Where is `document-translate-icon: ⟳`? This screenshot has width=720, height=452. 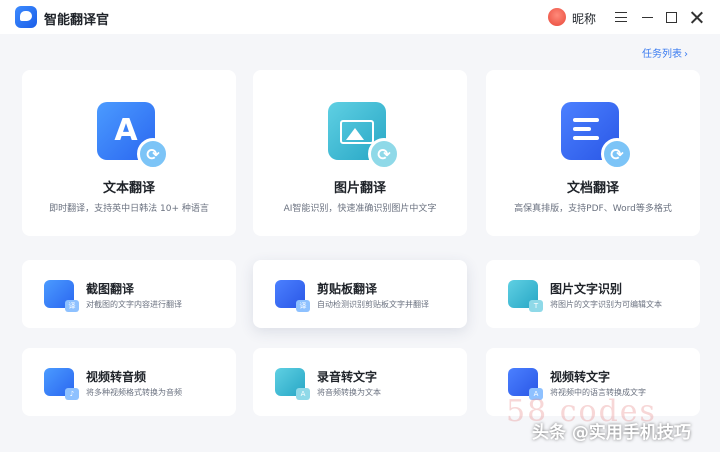 document-translate-icon: ⟳ is located at coordinates (597, 136).